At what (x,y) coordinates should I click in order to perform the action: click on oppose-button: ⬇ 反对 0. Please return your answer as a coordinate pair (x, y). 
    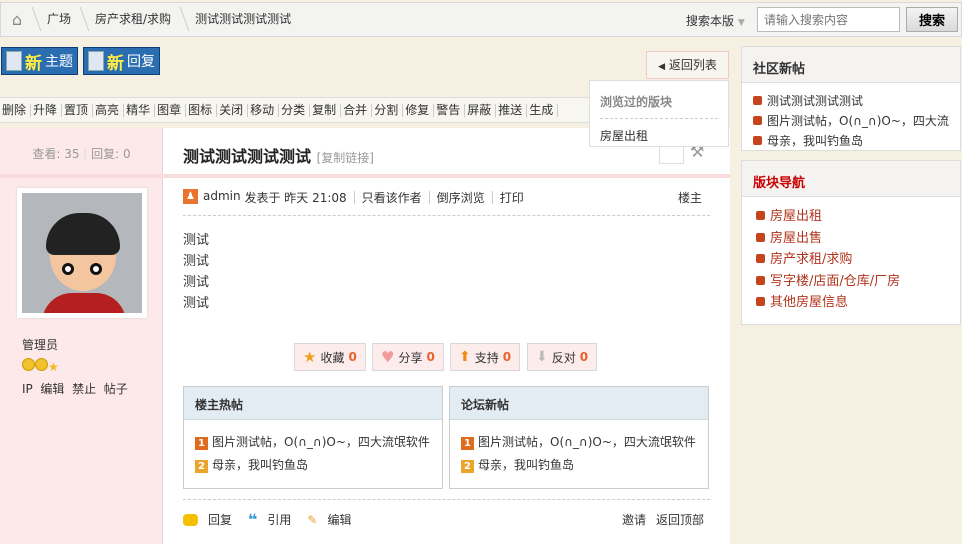
    Looking at the image, I should click on (562, 357).